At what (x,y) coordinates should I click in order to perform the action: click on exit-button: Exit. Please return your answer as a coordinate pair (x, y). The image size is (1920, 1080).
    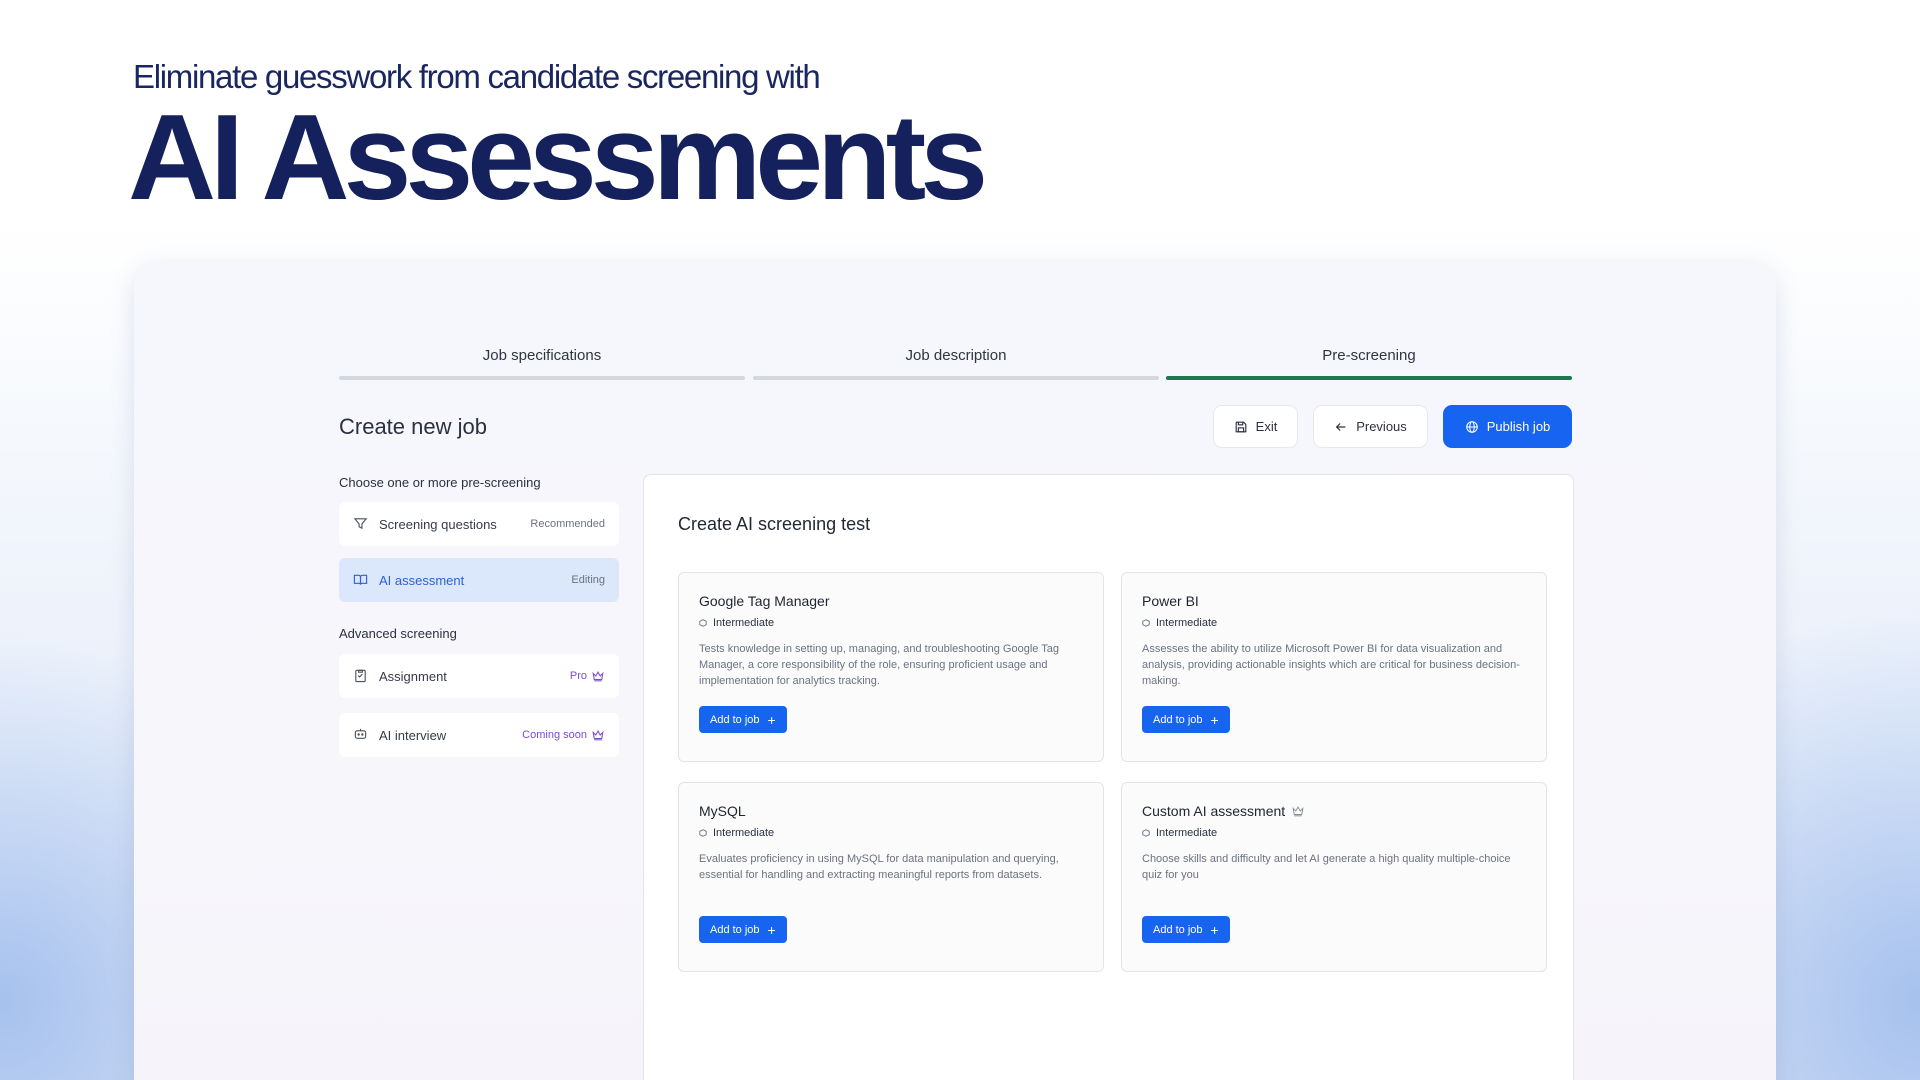
    Looking at the image, I should click on (1255, 426).